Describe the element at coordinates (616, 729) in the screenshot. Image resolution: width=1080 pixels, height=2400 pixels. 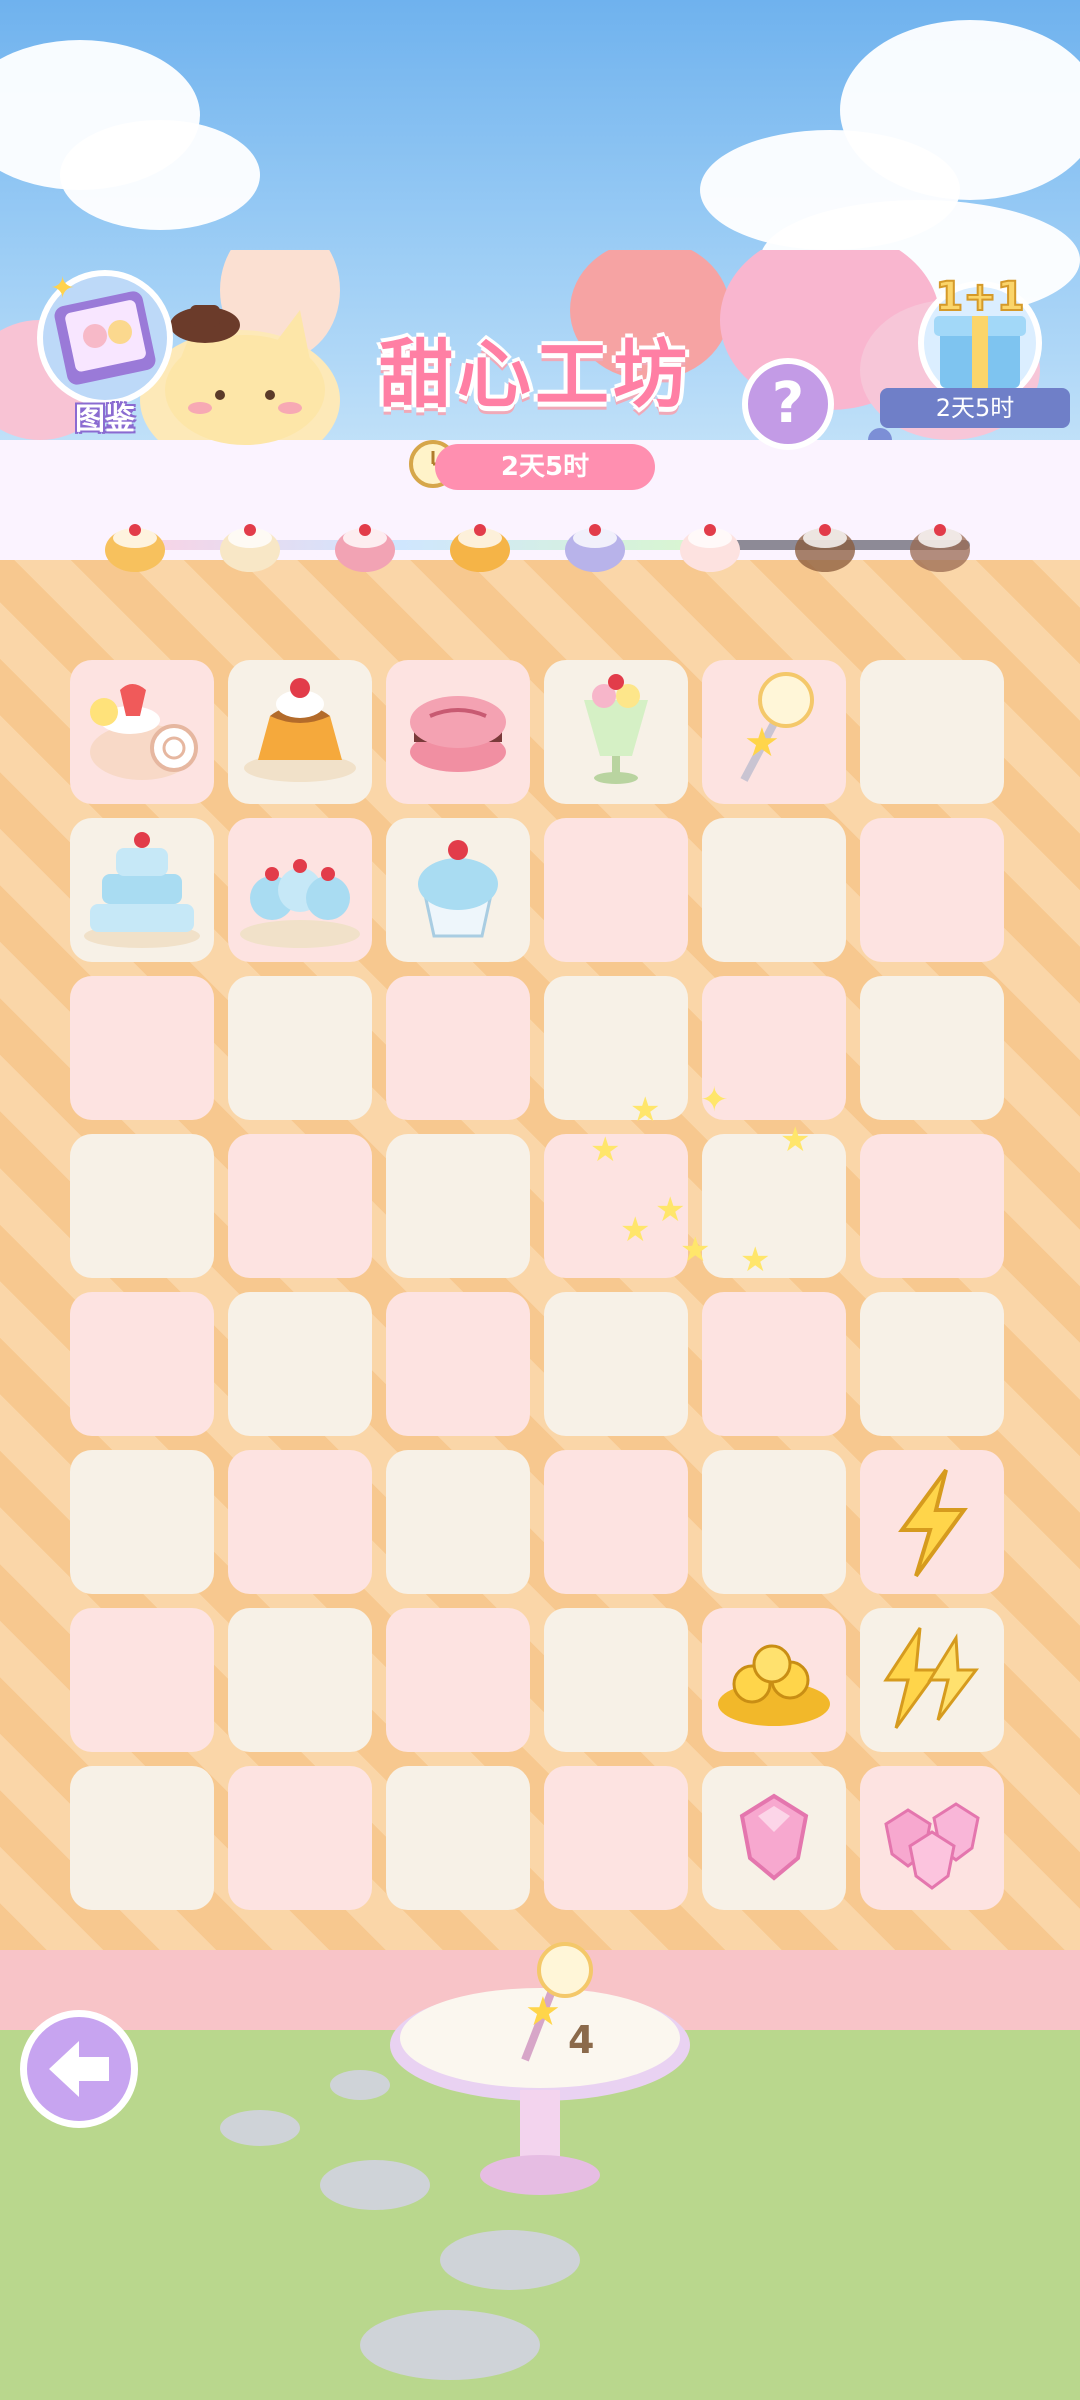
I see `parfait-icon` at that location.